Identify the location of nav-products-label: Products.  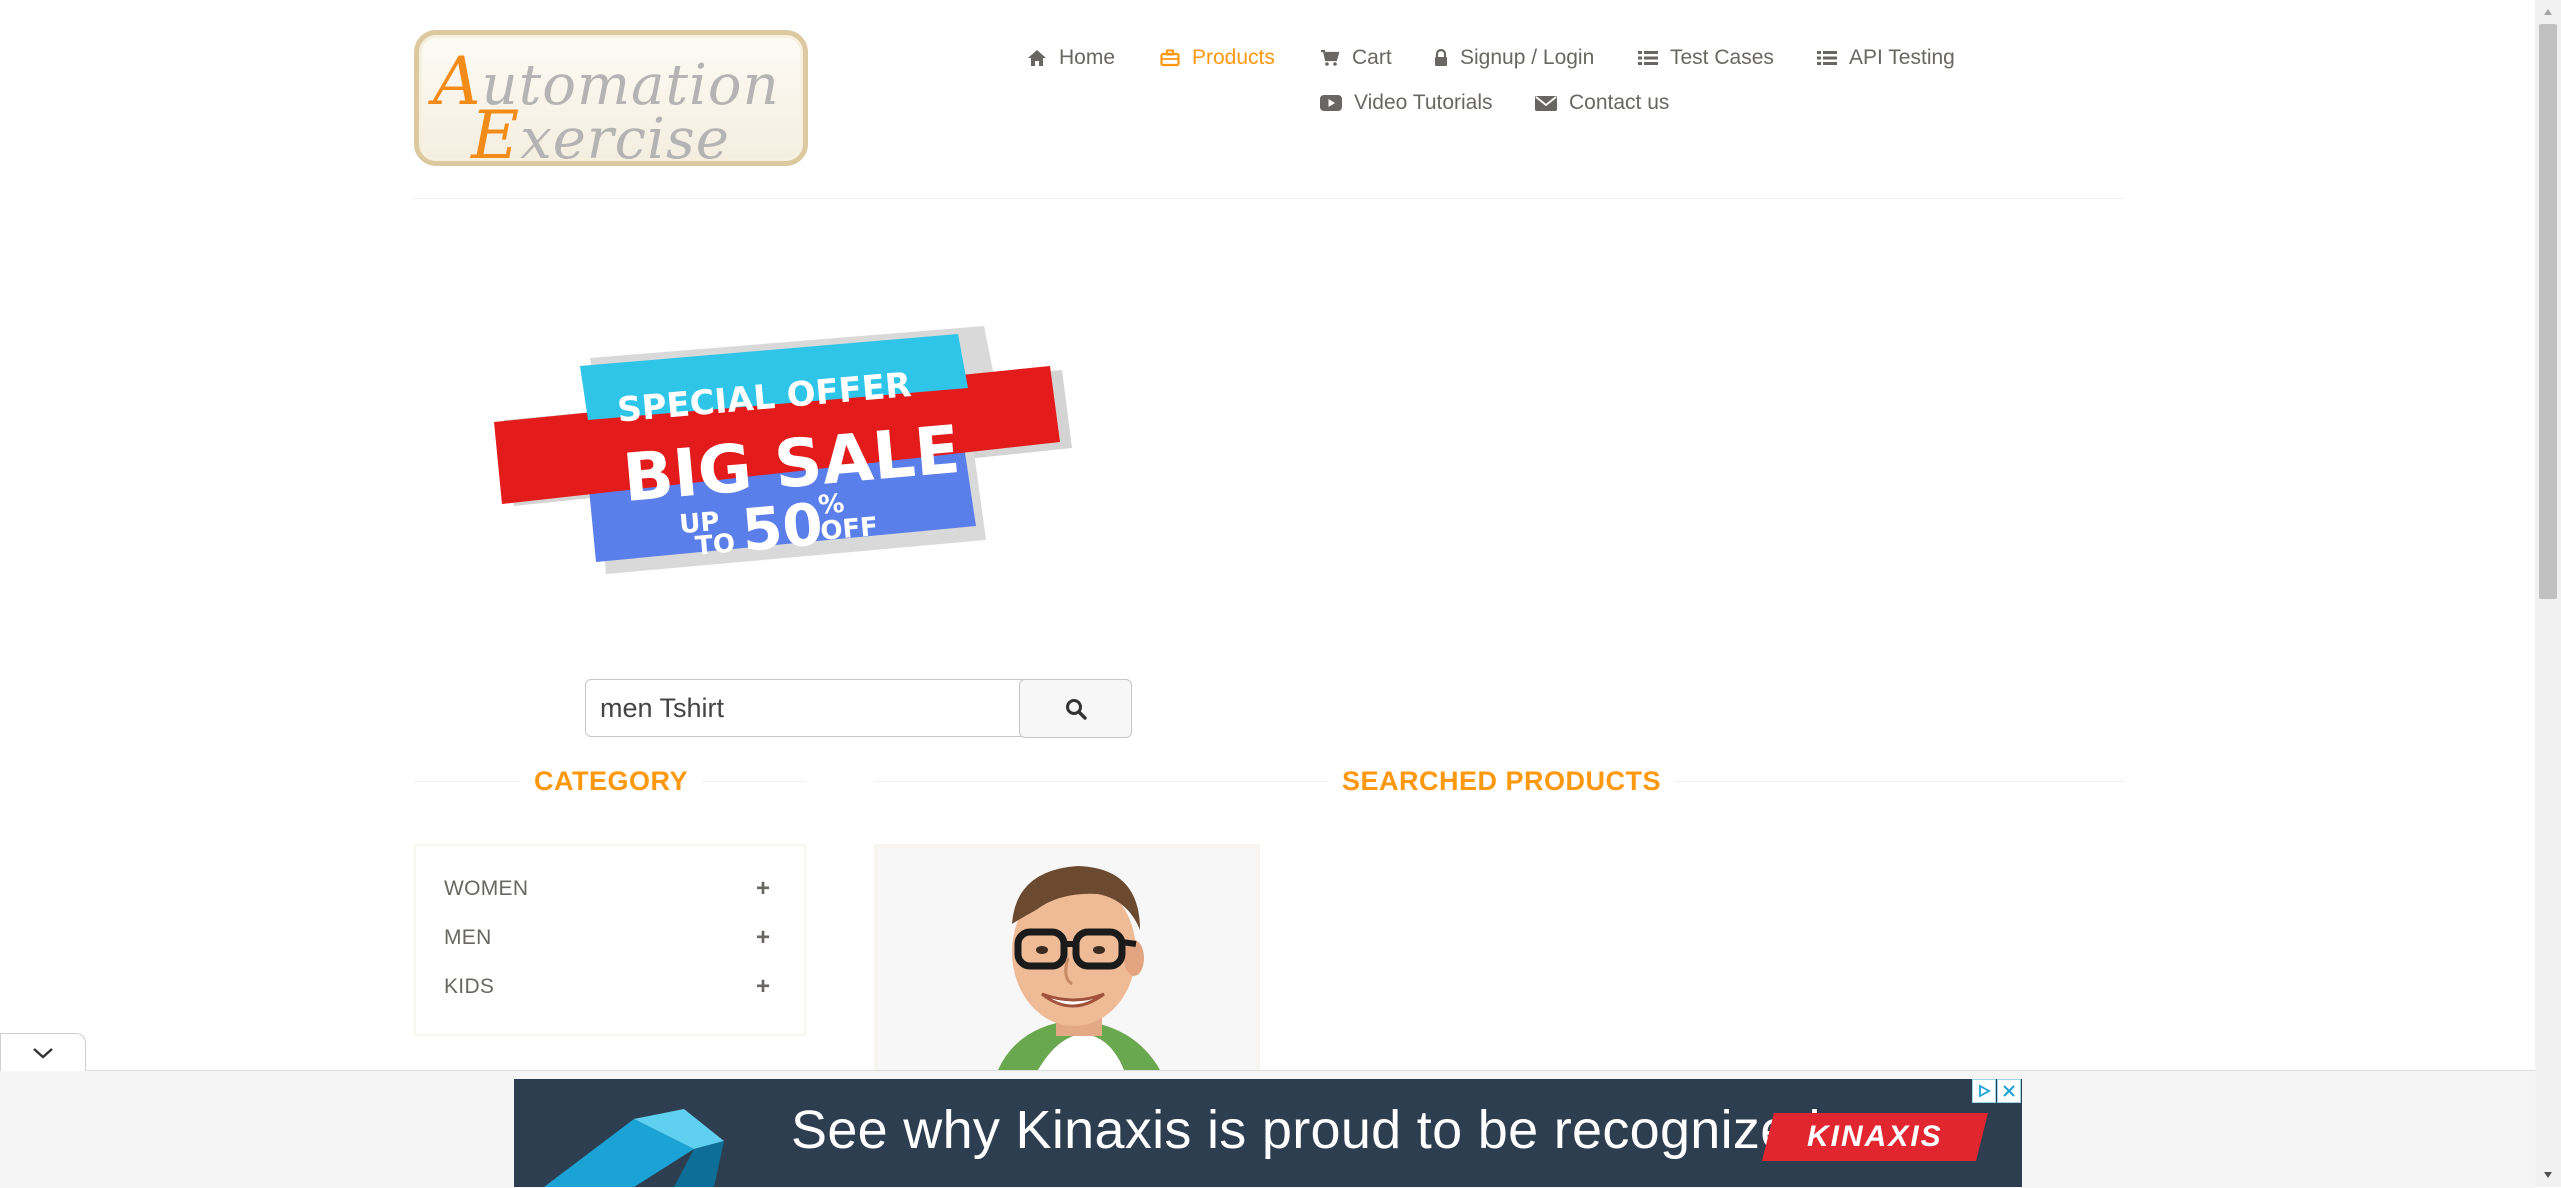
(1233, 57).